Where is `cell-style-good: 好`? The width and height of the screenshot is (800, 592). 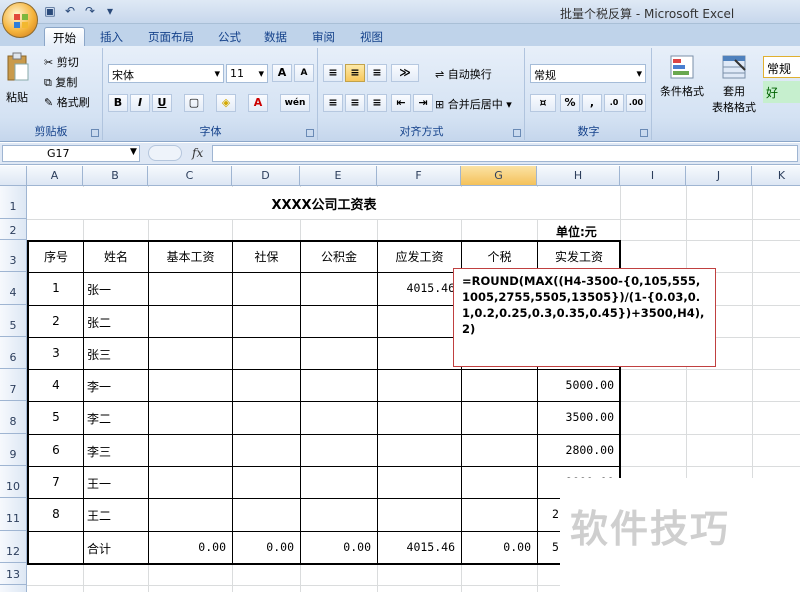
cell-style-good: 好 is located at coordinates (781, 92).